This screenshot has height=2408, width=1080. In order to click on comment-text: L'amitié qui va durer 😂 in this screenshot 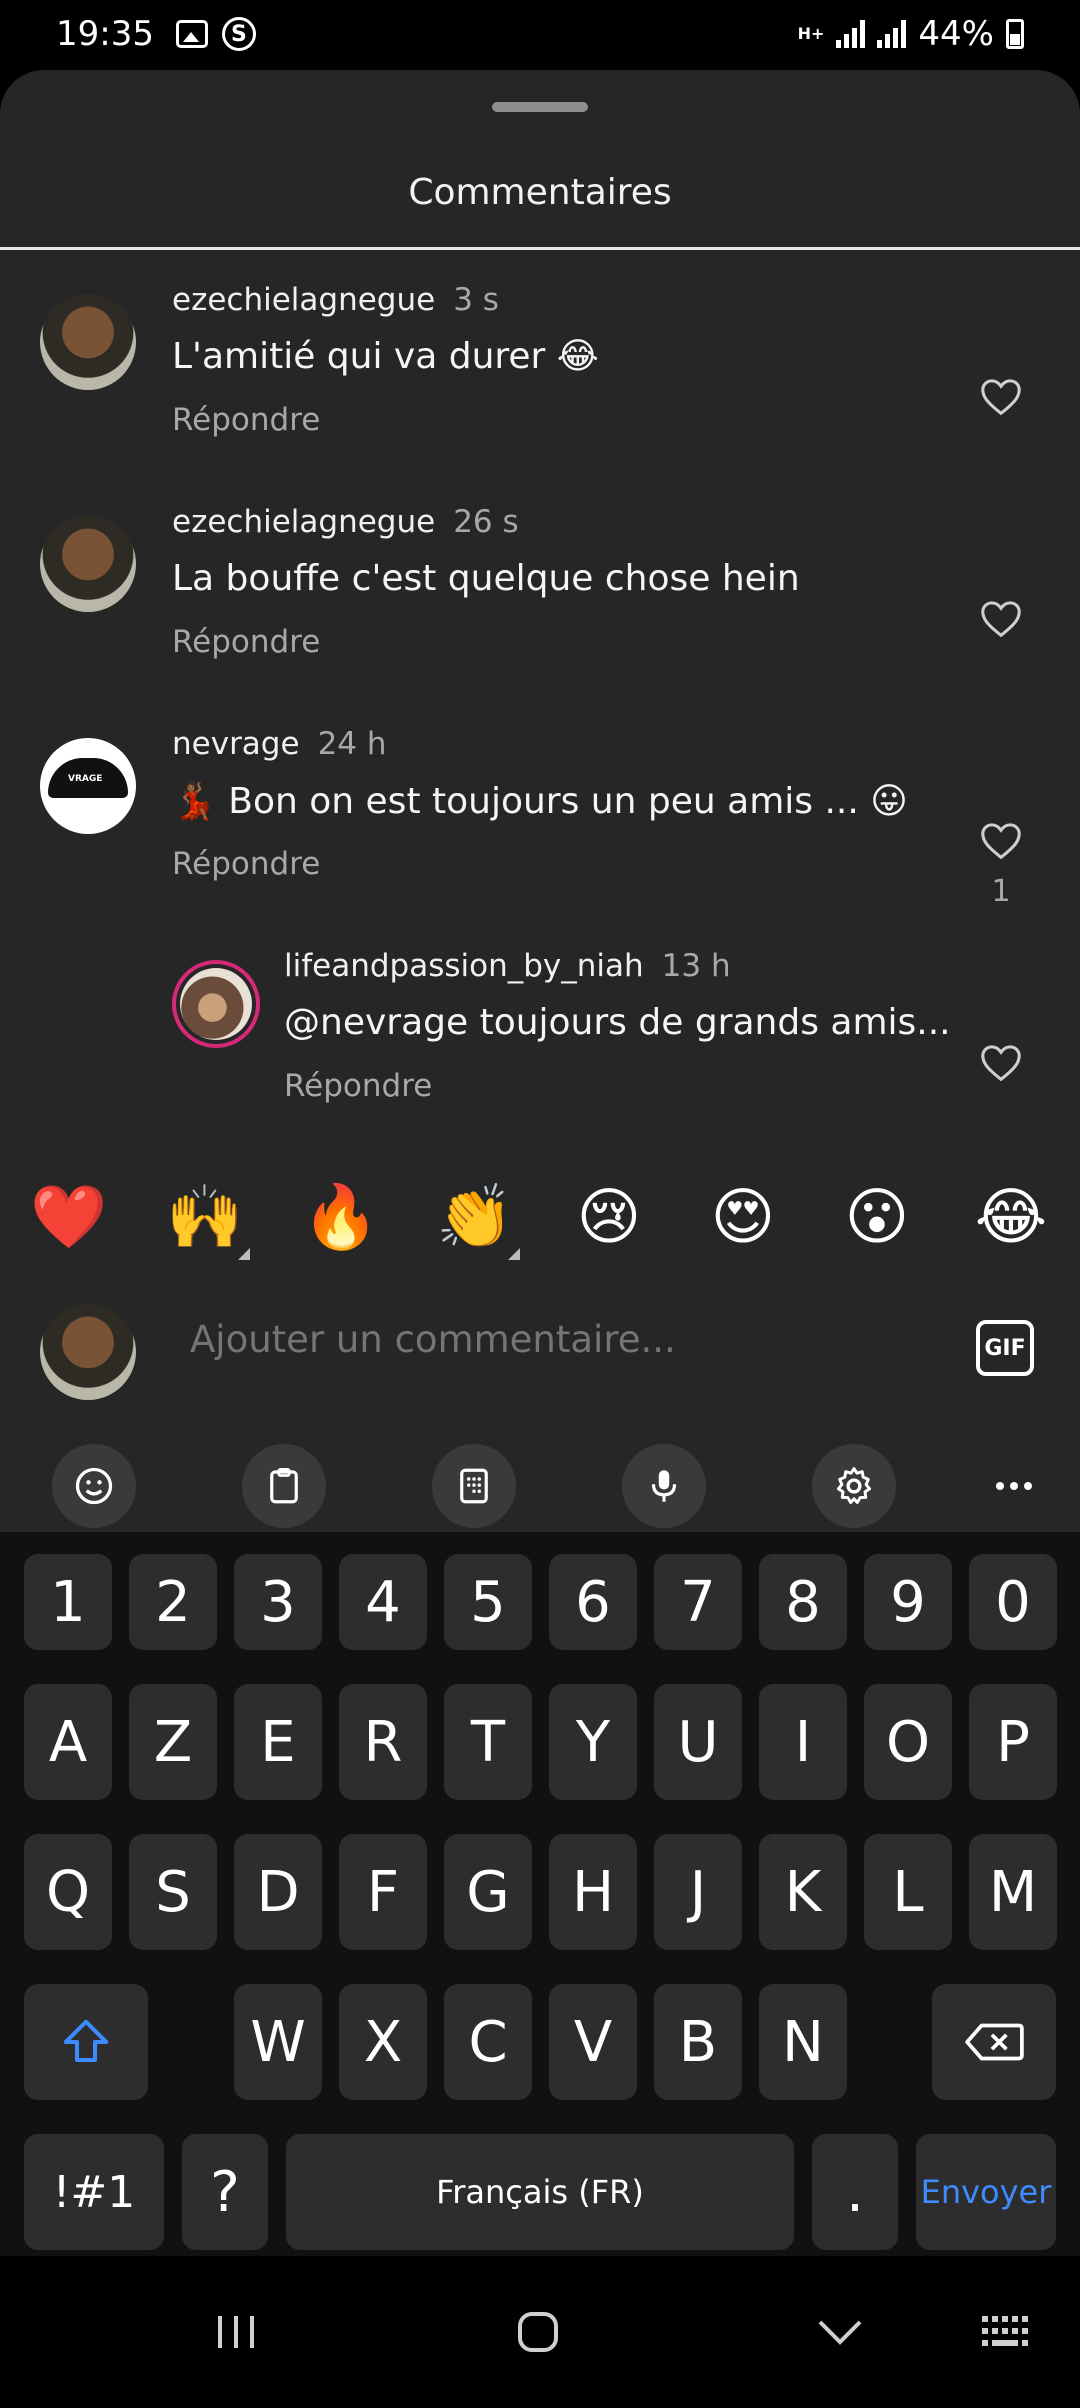, I will do `click(385, 356)`.